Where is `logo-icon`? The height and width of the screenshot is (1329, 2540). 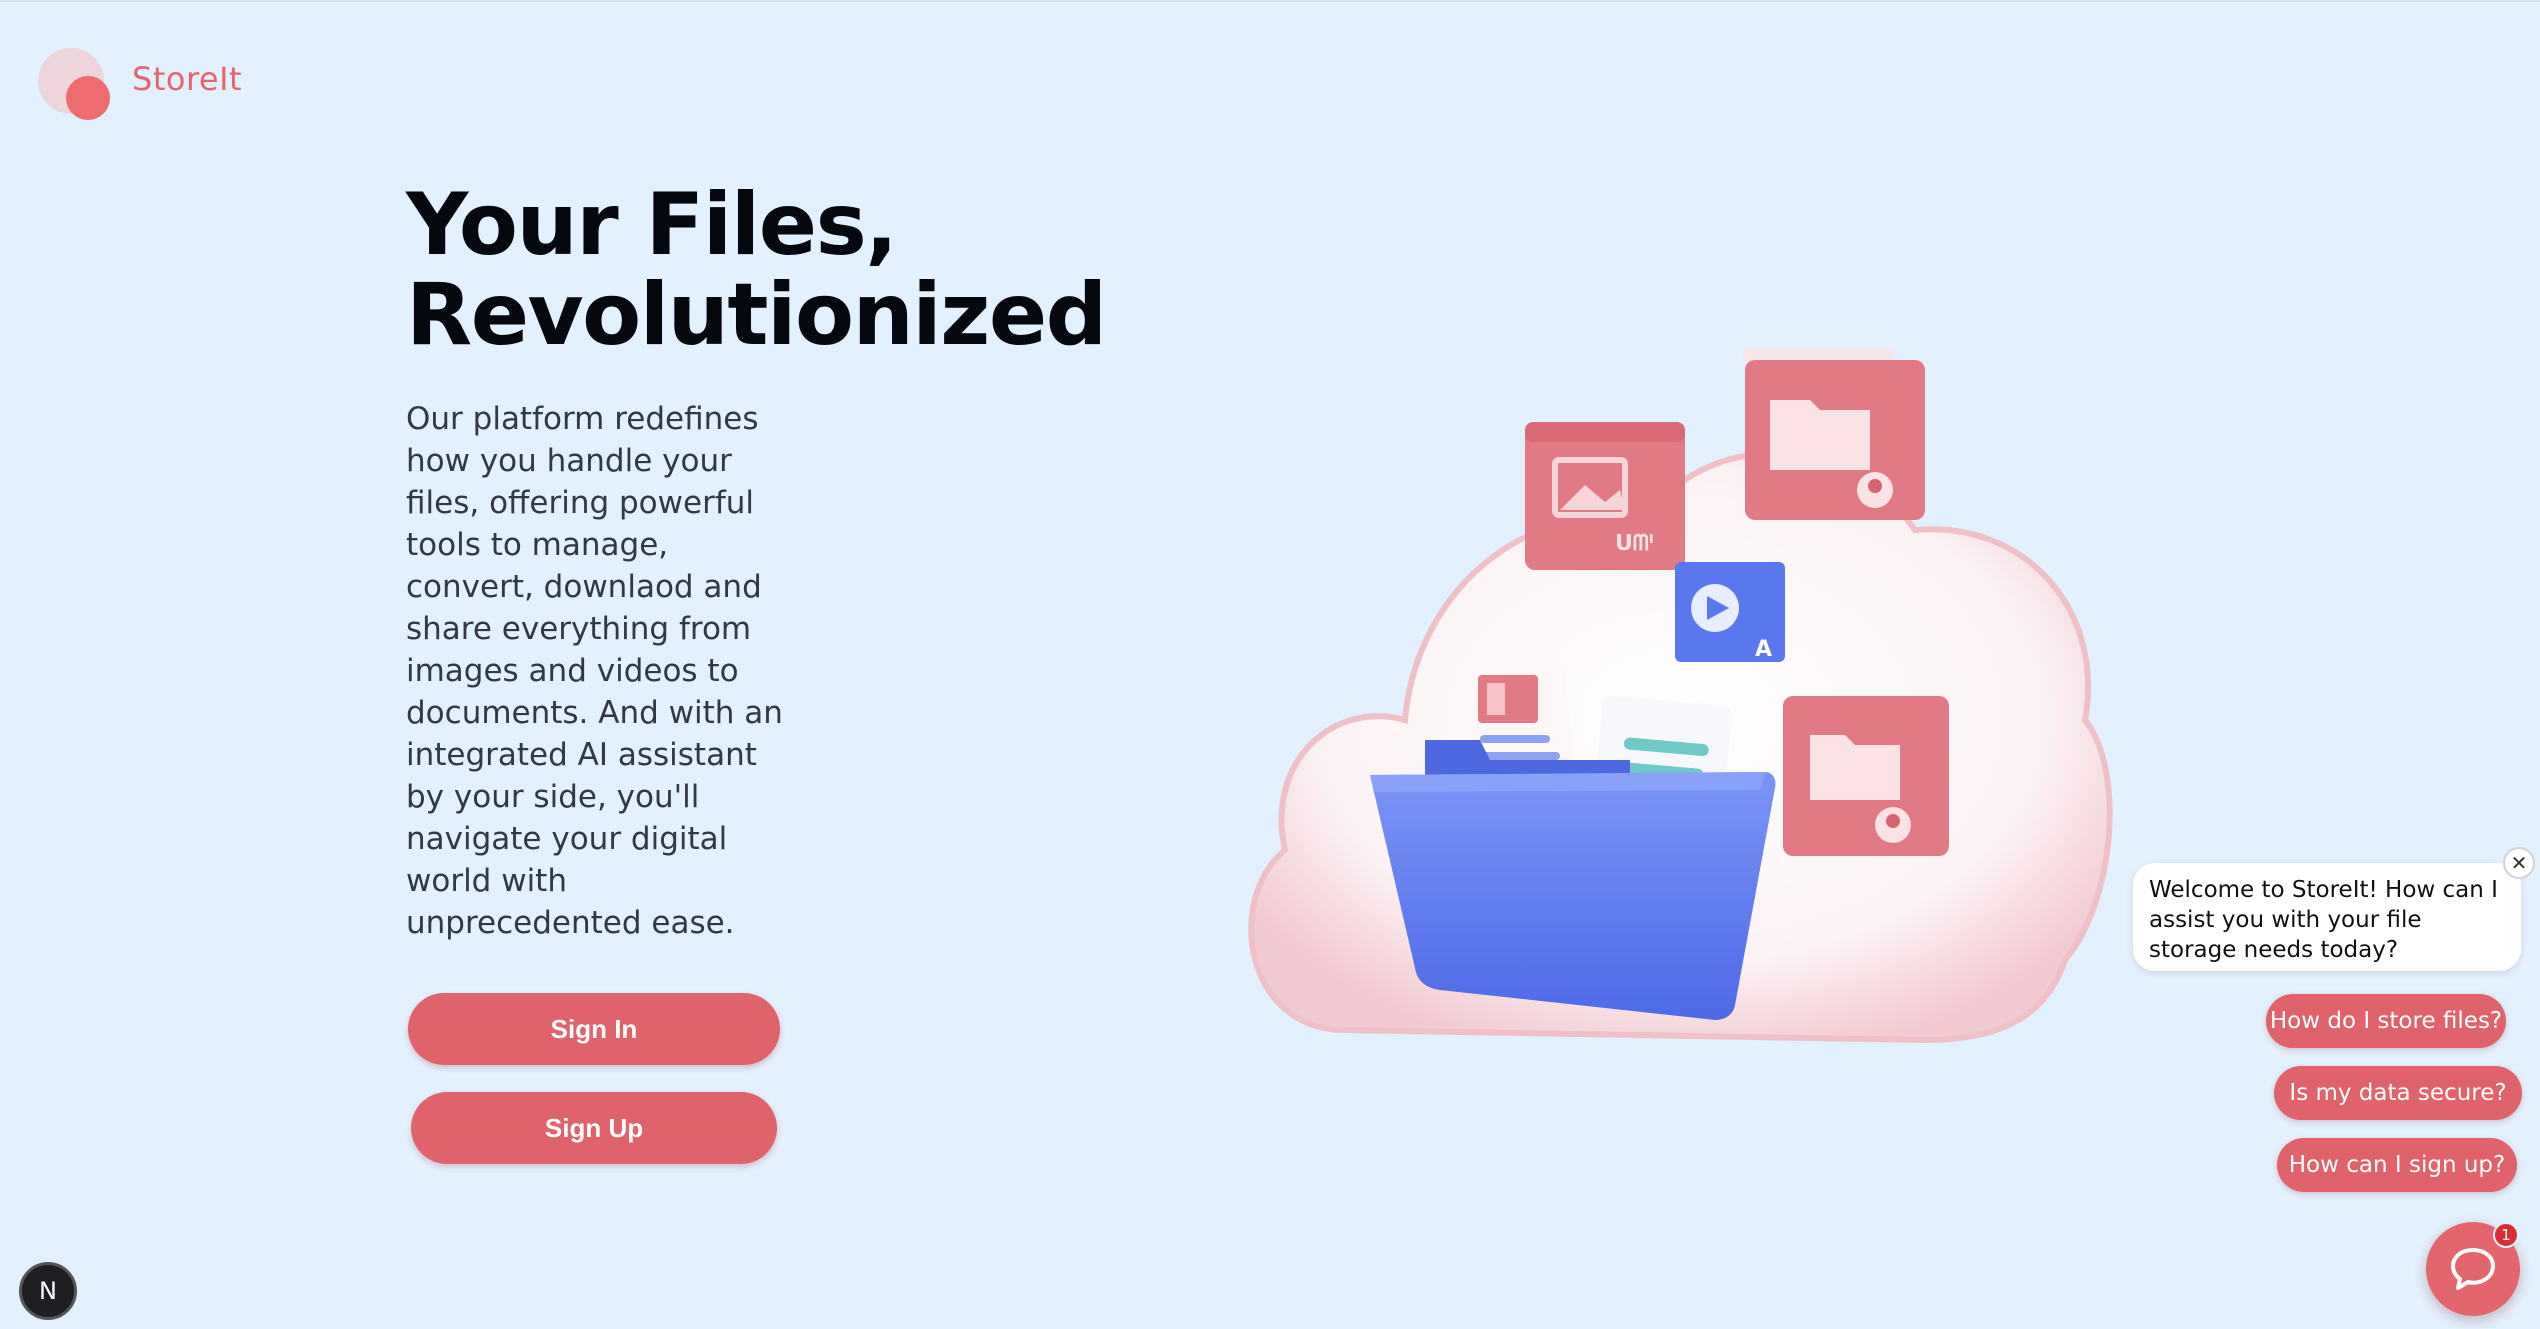
logo-icon is located at coordinates (78, 86).